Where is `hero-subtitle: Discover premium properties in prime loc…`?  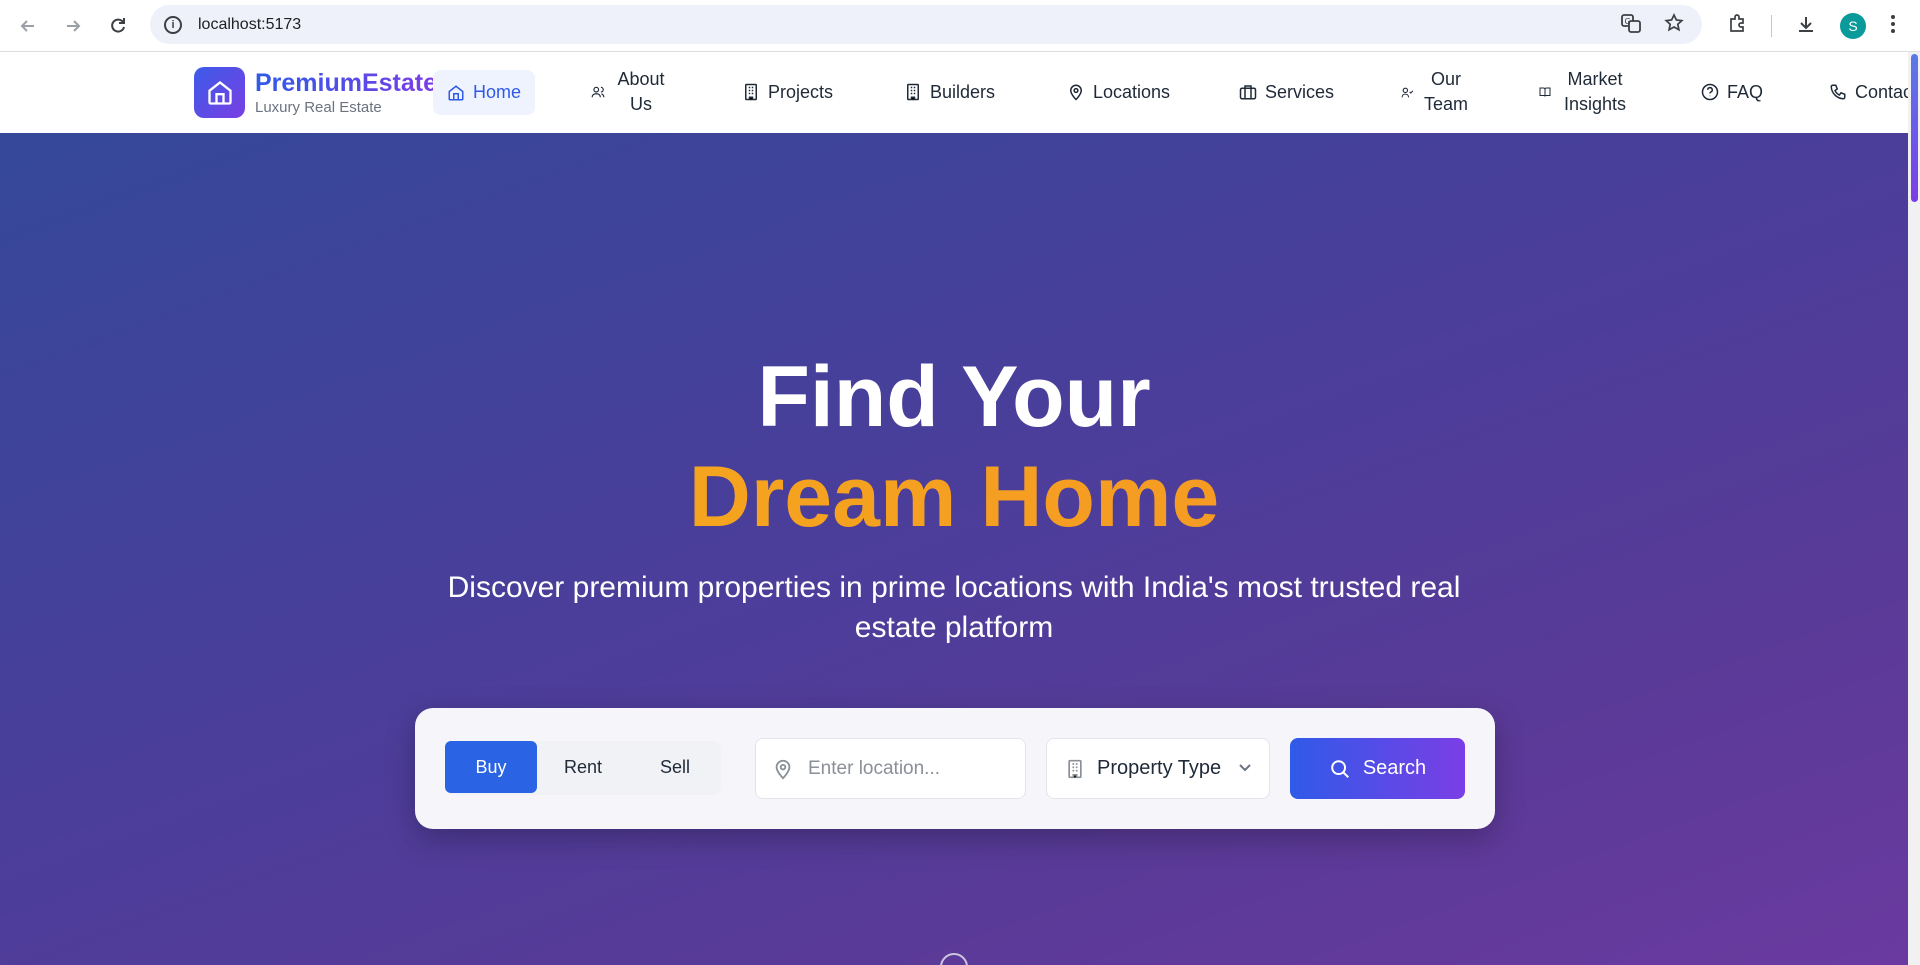
hero-subtitle: Discover premium properties in prime loc… is located at coordinates (954, 607).